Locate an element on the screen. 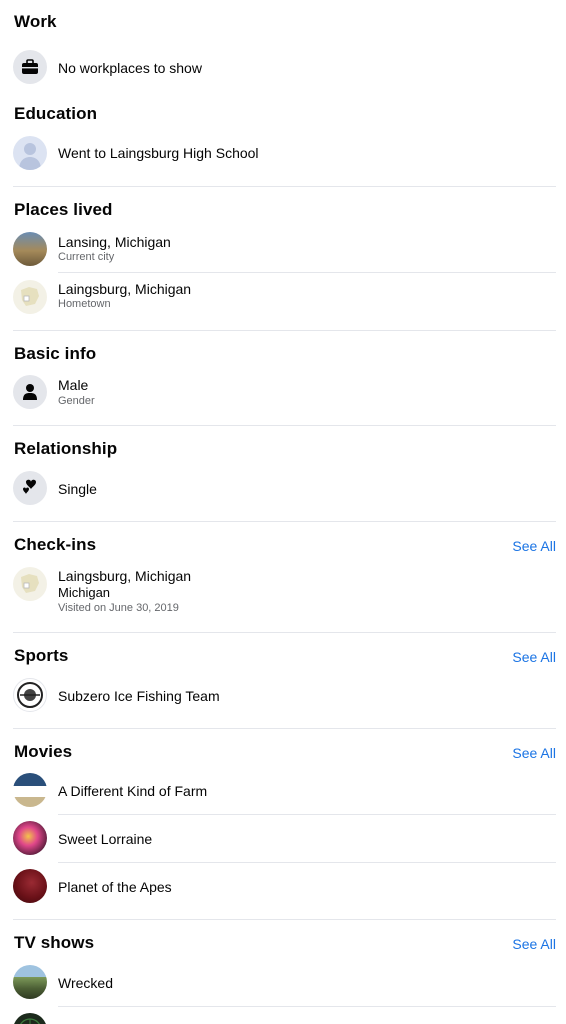 Image resolution: width=566 pixels, height=1024 pixels. movie-name: A Different Kind of Farm is located at coordinates (133, 791).